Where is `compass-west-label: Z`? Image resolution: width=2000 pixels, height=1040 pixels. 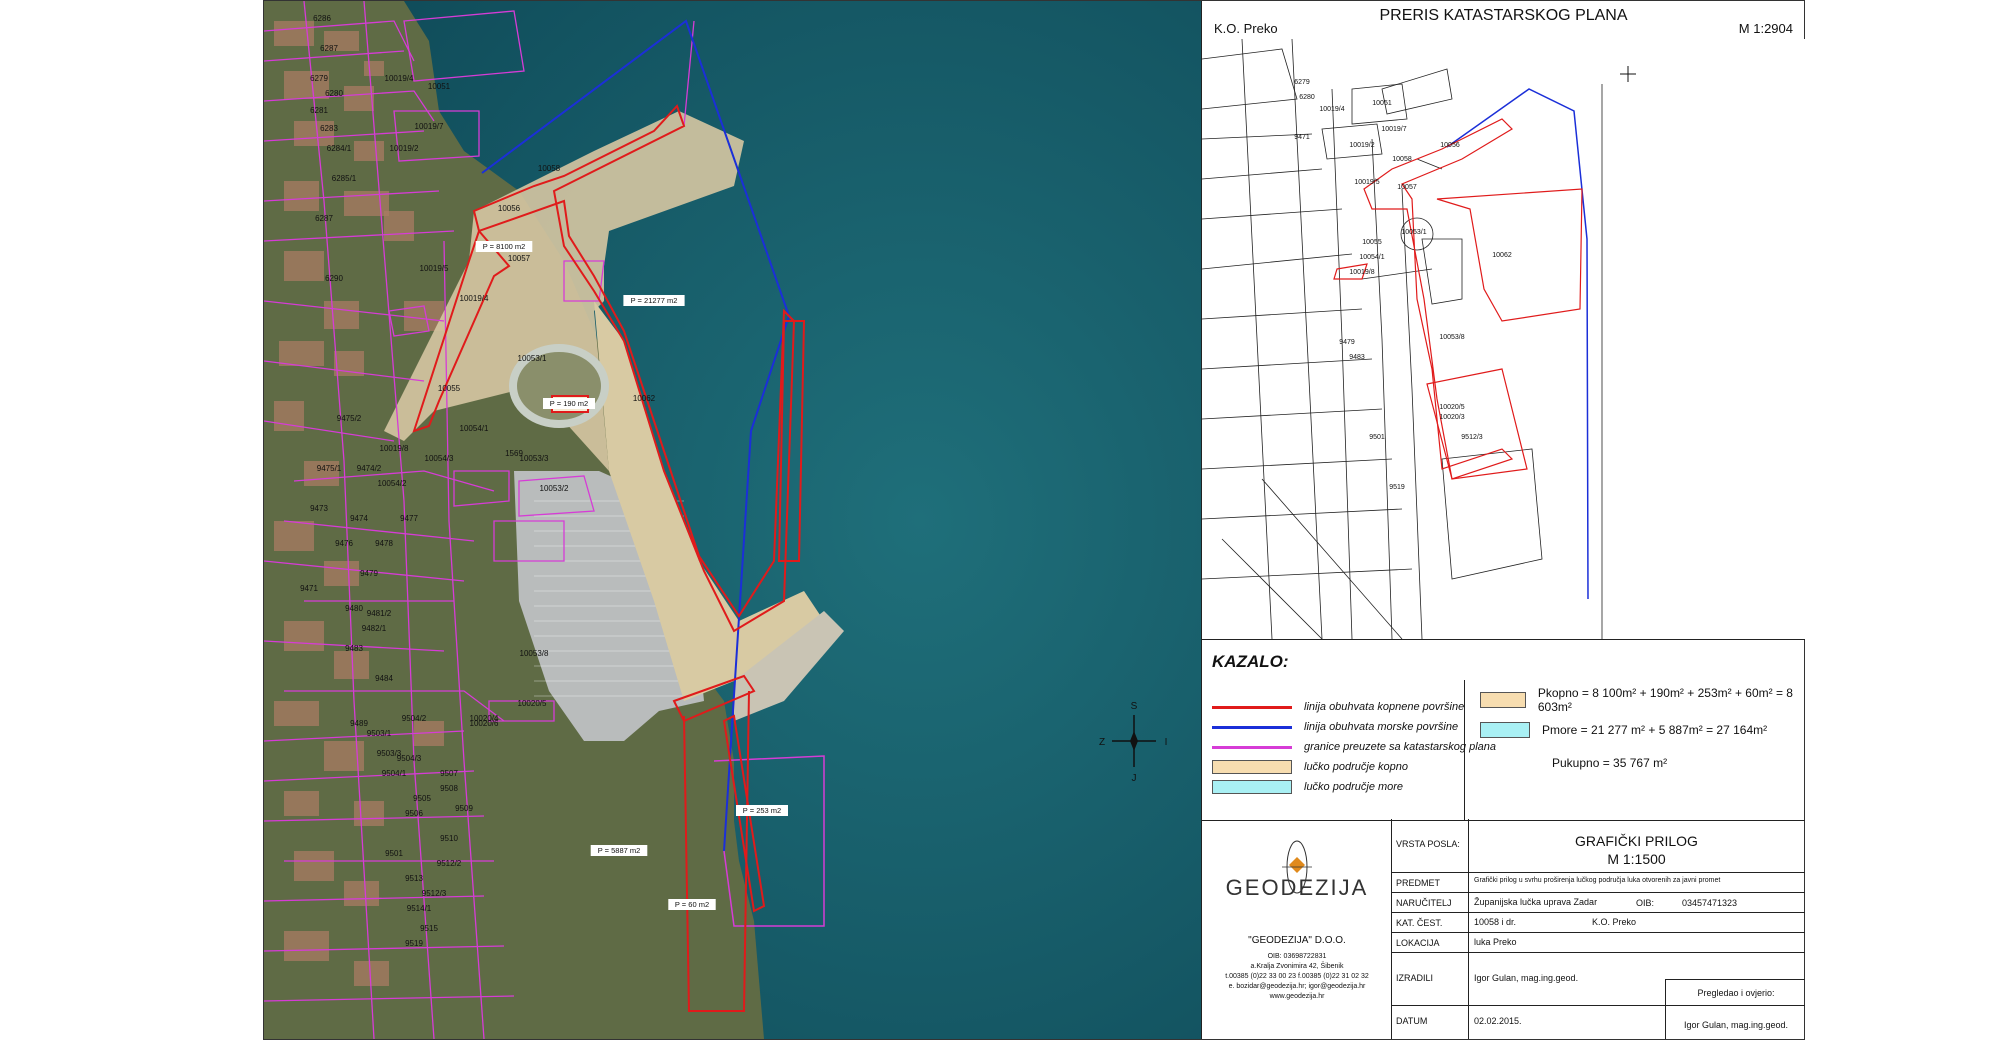 compass-west-label: Z is located at coordinates (1102, 742).